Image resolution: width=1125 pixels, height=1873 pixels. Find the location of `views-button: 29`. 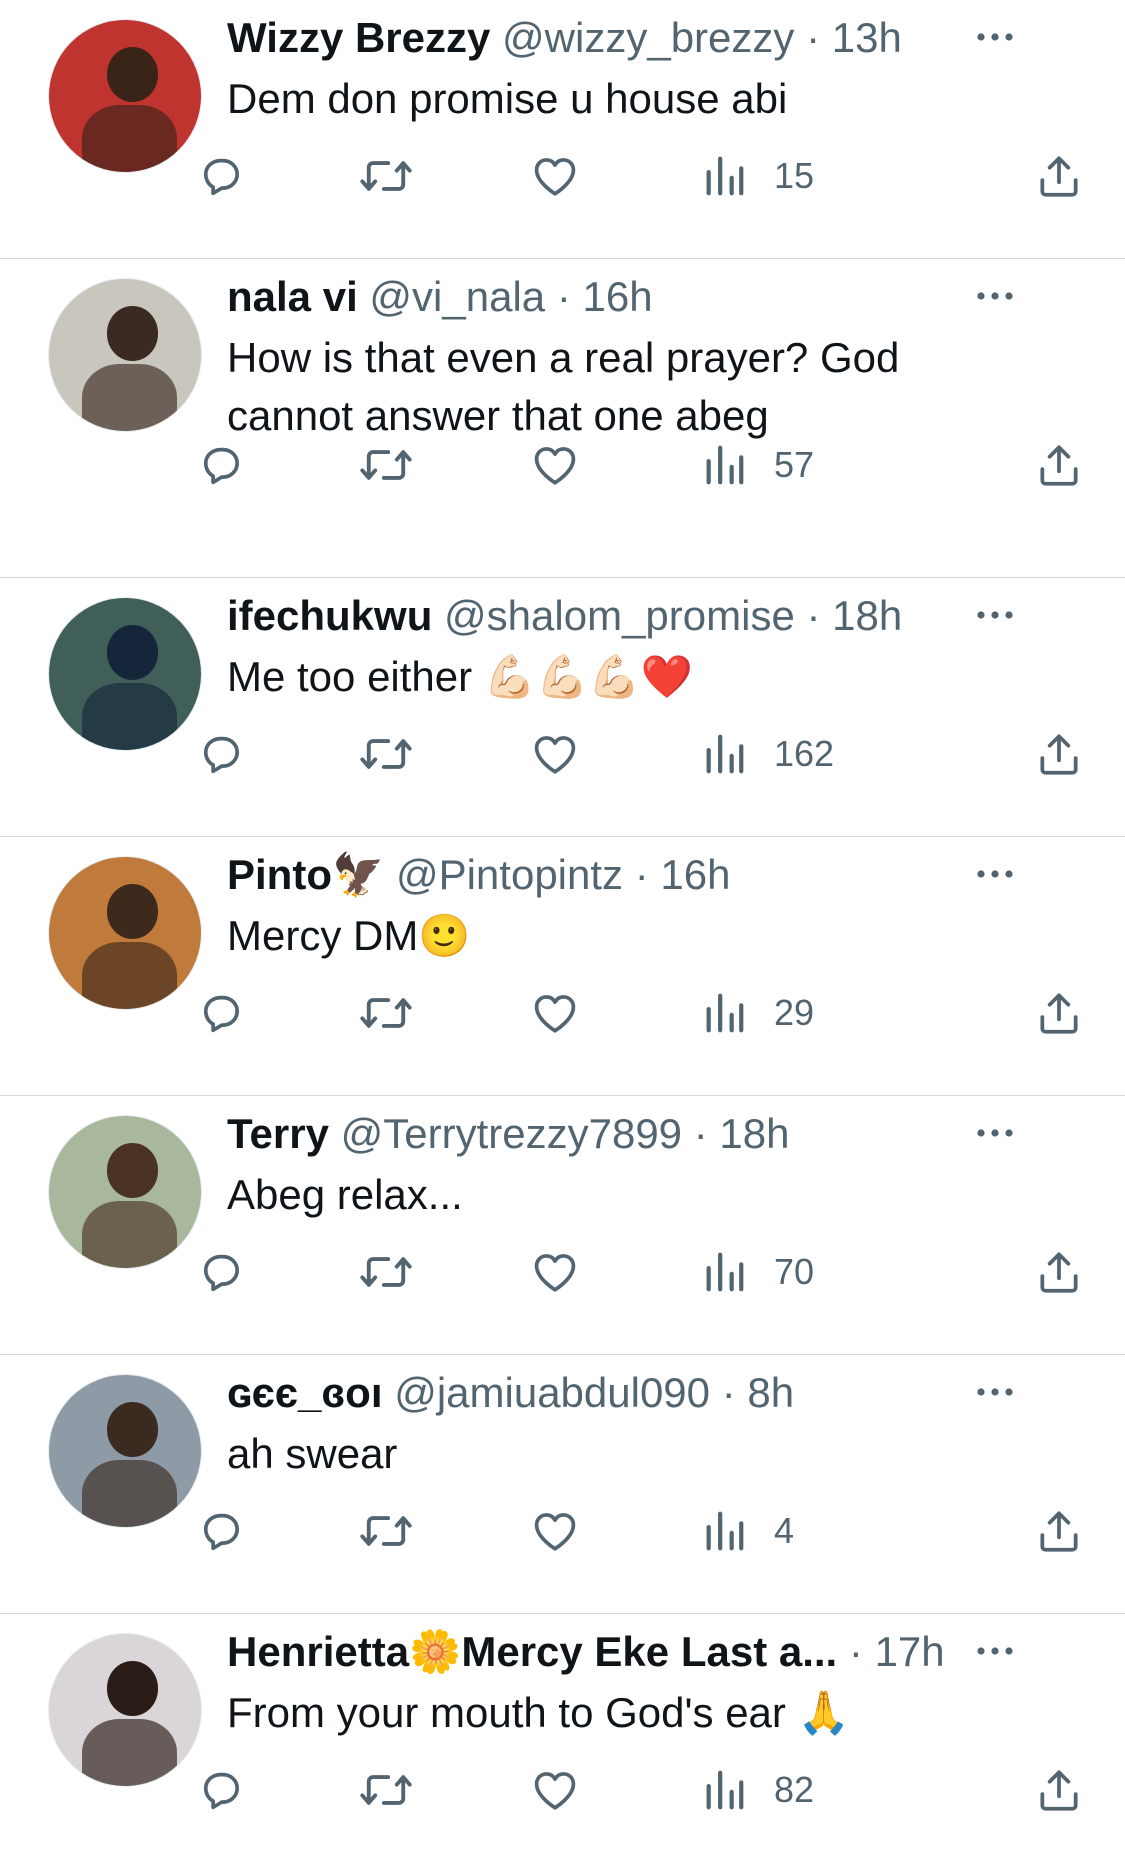

views-button: 29 is located at coordinates (758, 1013).